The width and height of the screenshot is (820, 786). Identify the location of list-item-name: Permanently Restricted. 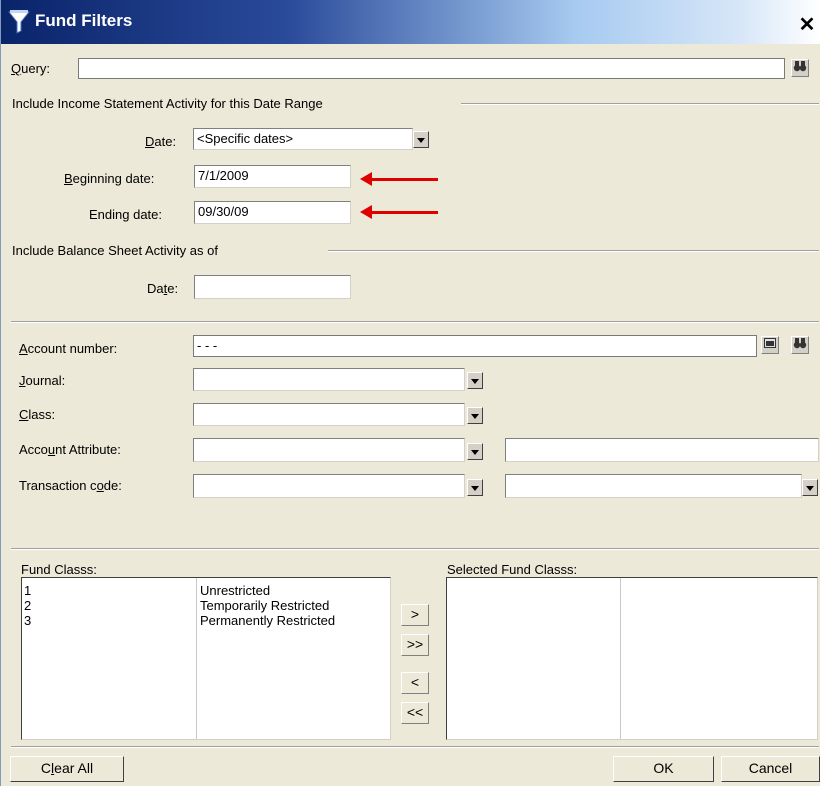
(267, 620).